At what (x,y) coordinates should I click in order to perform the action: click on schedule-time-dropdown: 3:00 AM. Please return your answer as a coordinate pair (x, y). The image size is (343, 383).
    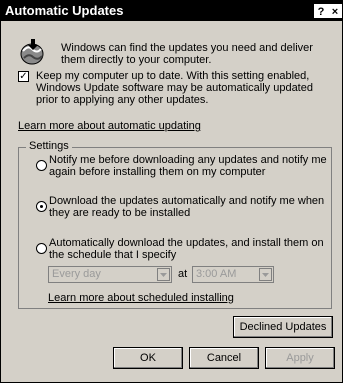
    Looking at the image, I should click on (233, 274).